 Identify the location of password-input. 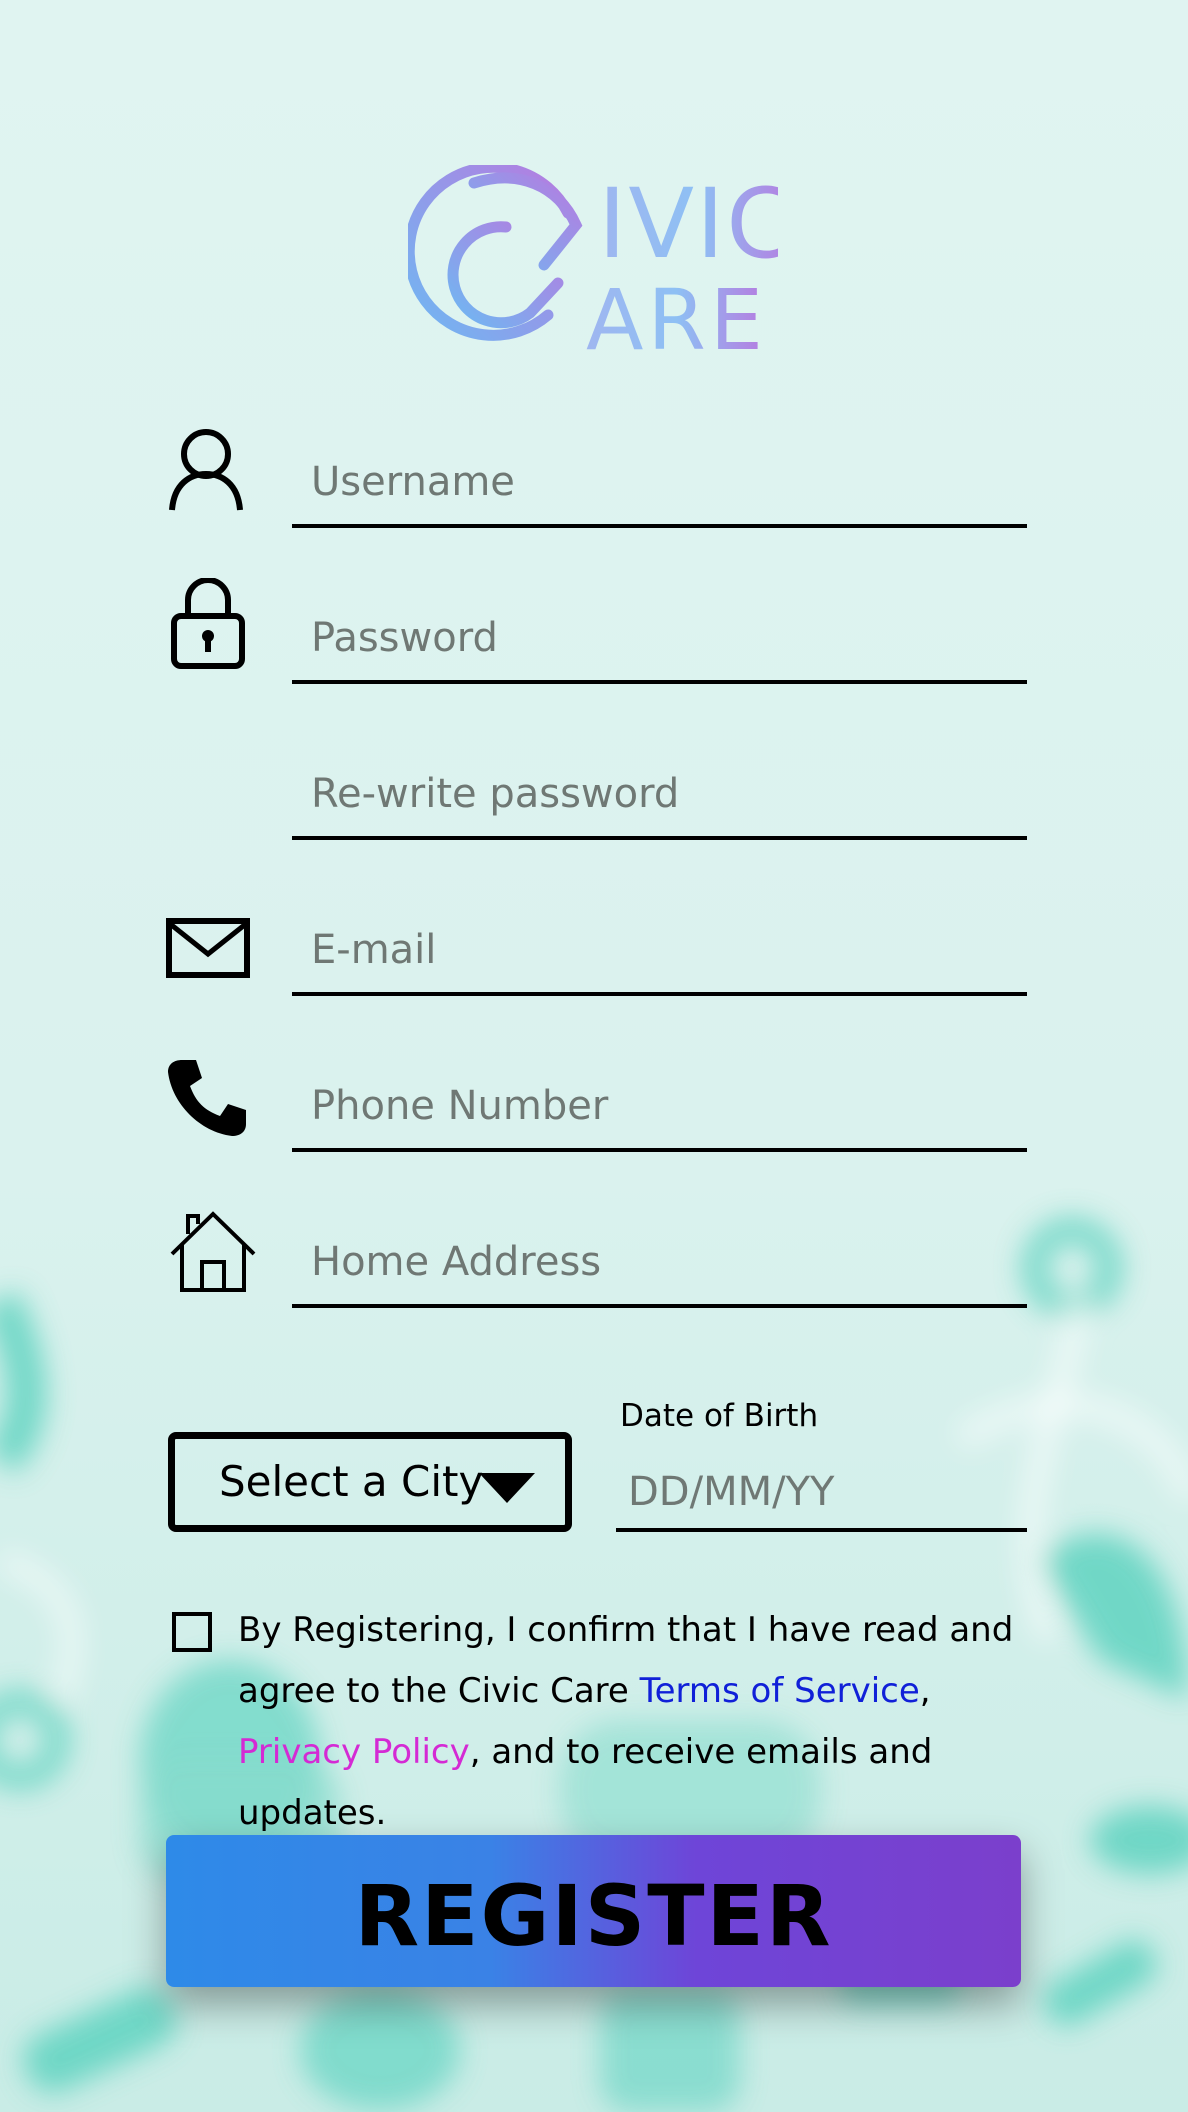
(661, 638).